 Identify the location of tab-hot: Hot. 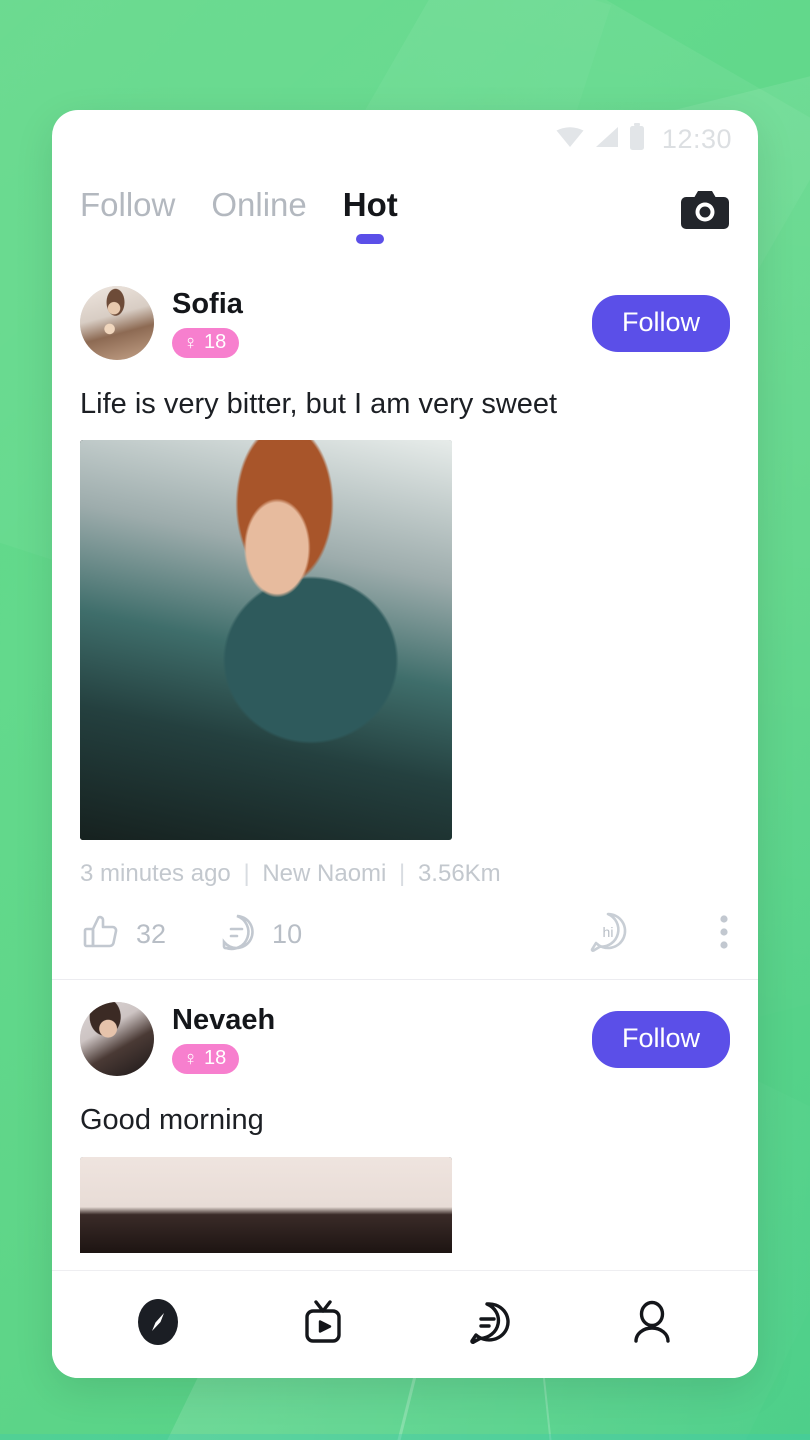
(370, 215).